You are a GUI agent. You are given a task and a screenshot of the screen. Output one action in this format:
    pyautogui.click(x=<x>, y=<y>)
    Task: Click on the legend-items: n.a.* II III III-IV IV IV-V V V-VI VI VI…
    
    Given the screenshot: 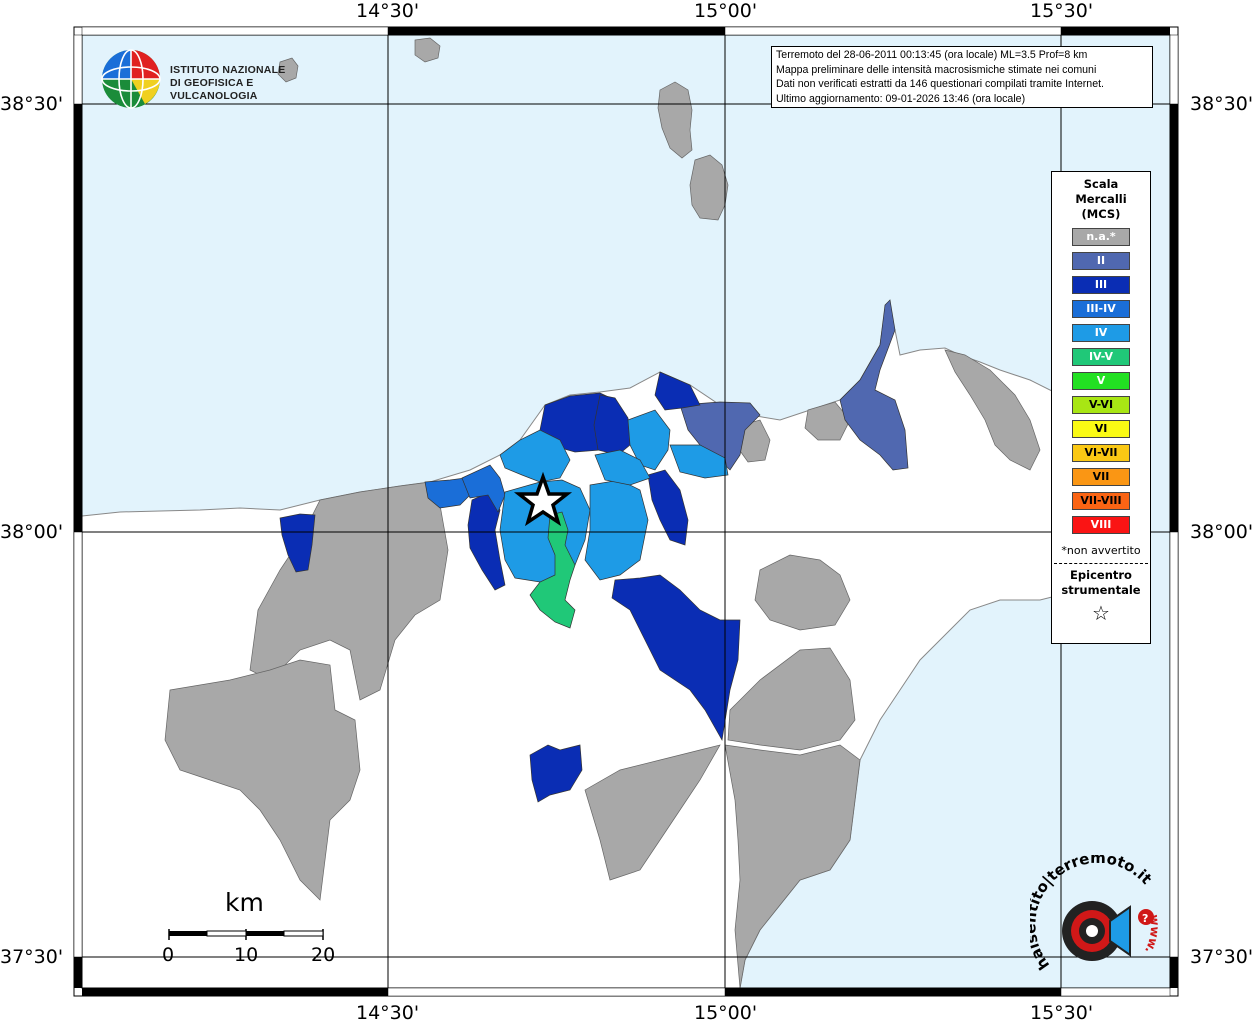 What is the action you would take?
    pyautogui.click(x=1101, y=381)
    